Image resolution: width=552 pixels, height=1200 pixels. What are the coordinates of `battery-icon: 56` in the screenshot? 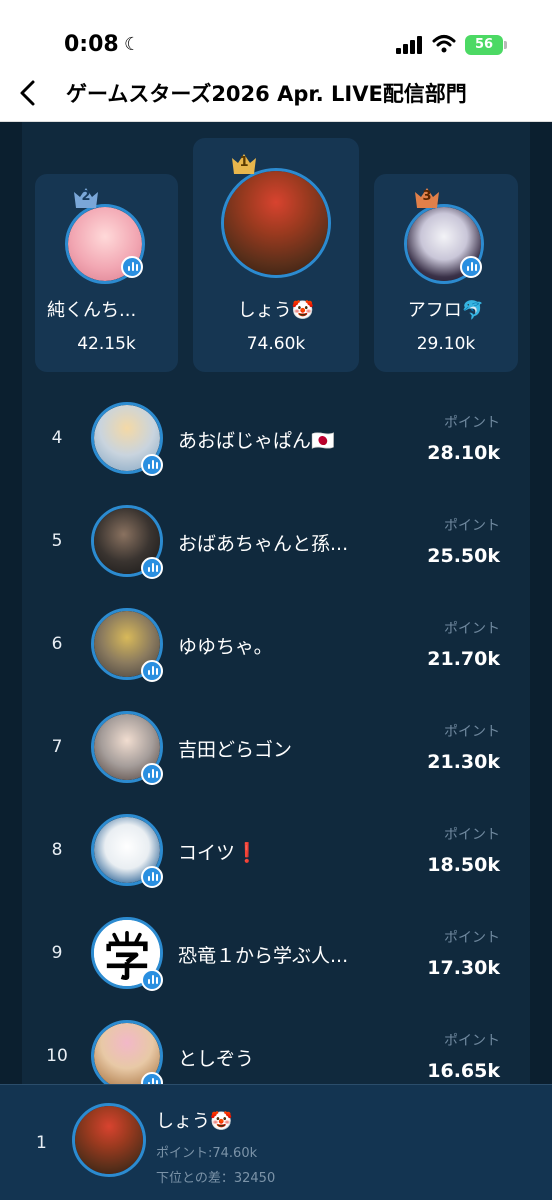 It's located at (484, 45).